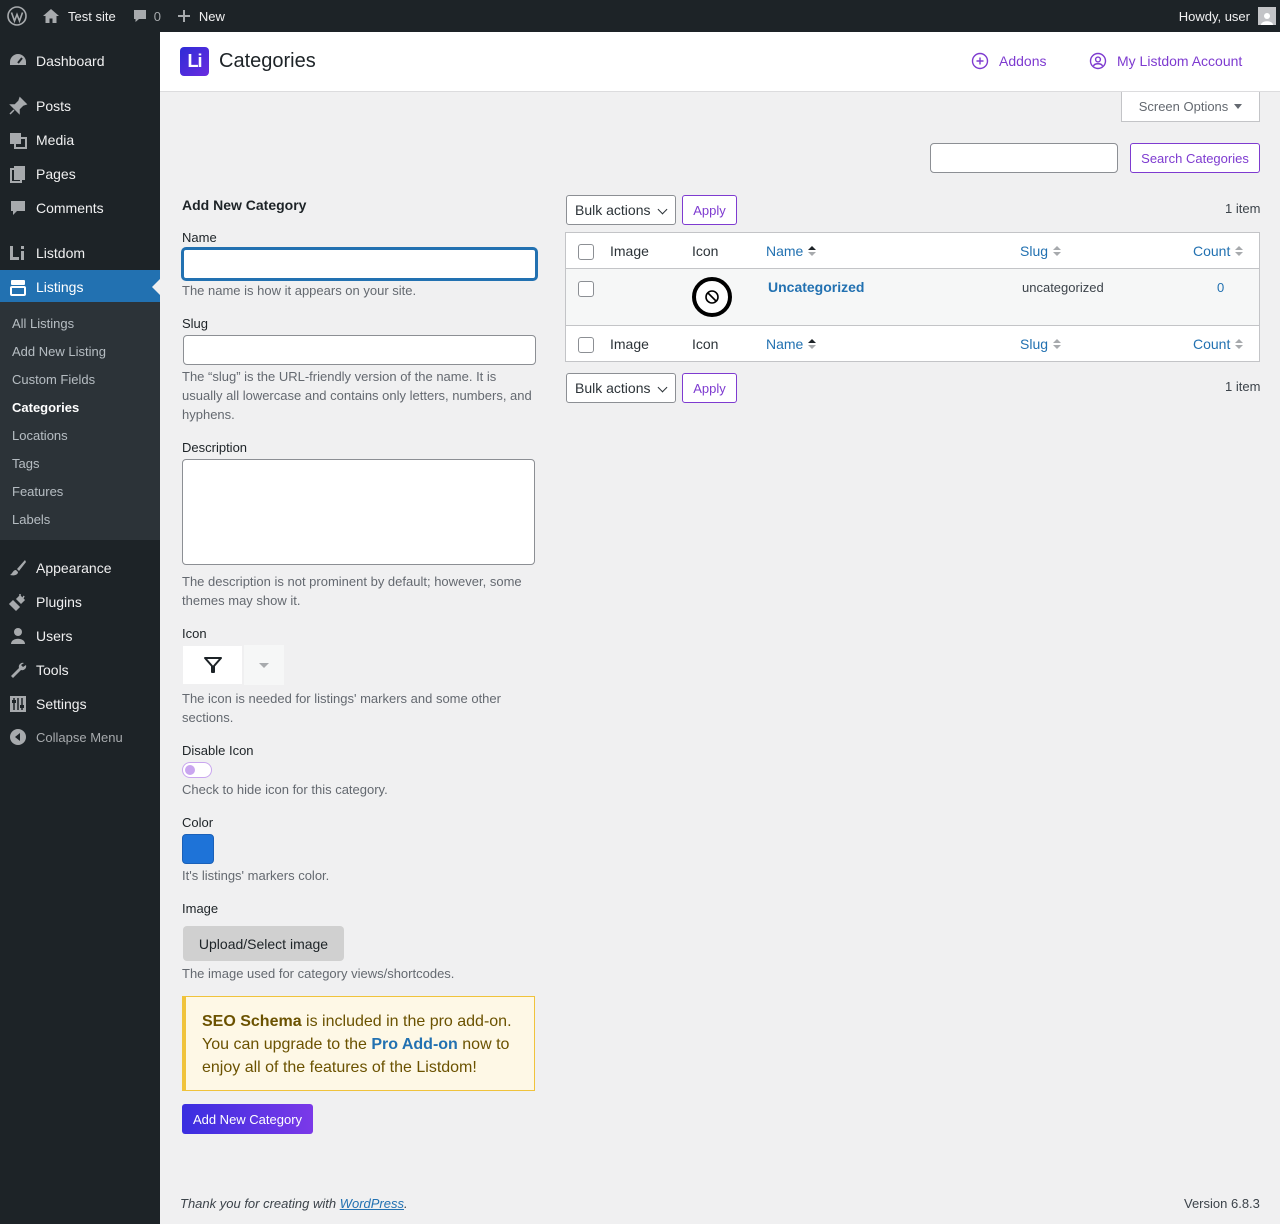 This screenshot has height=1224, width=1280. What do you see at coordinates (80, 737) in the screenshot?
I see `collapse-menu-button: Collapse Menu` at bounding box center [80, 737].